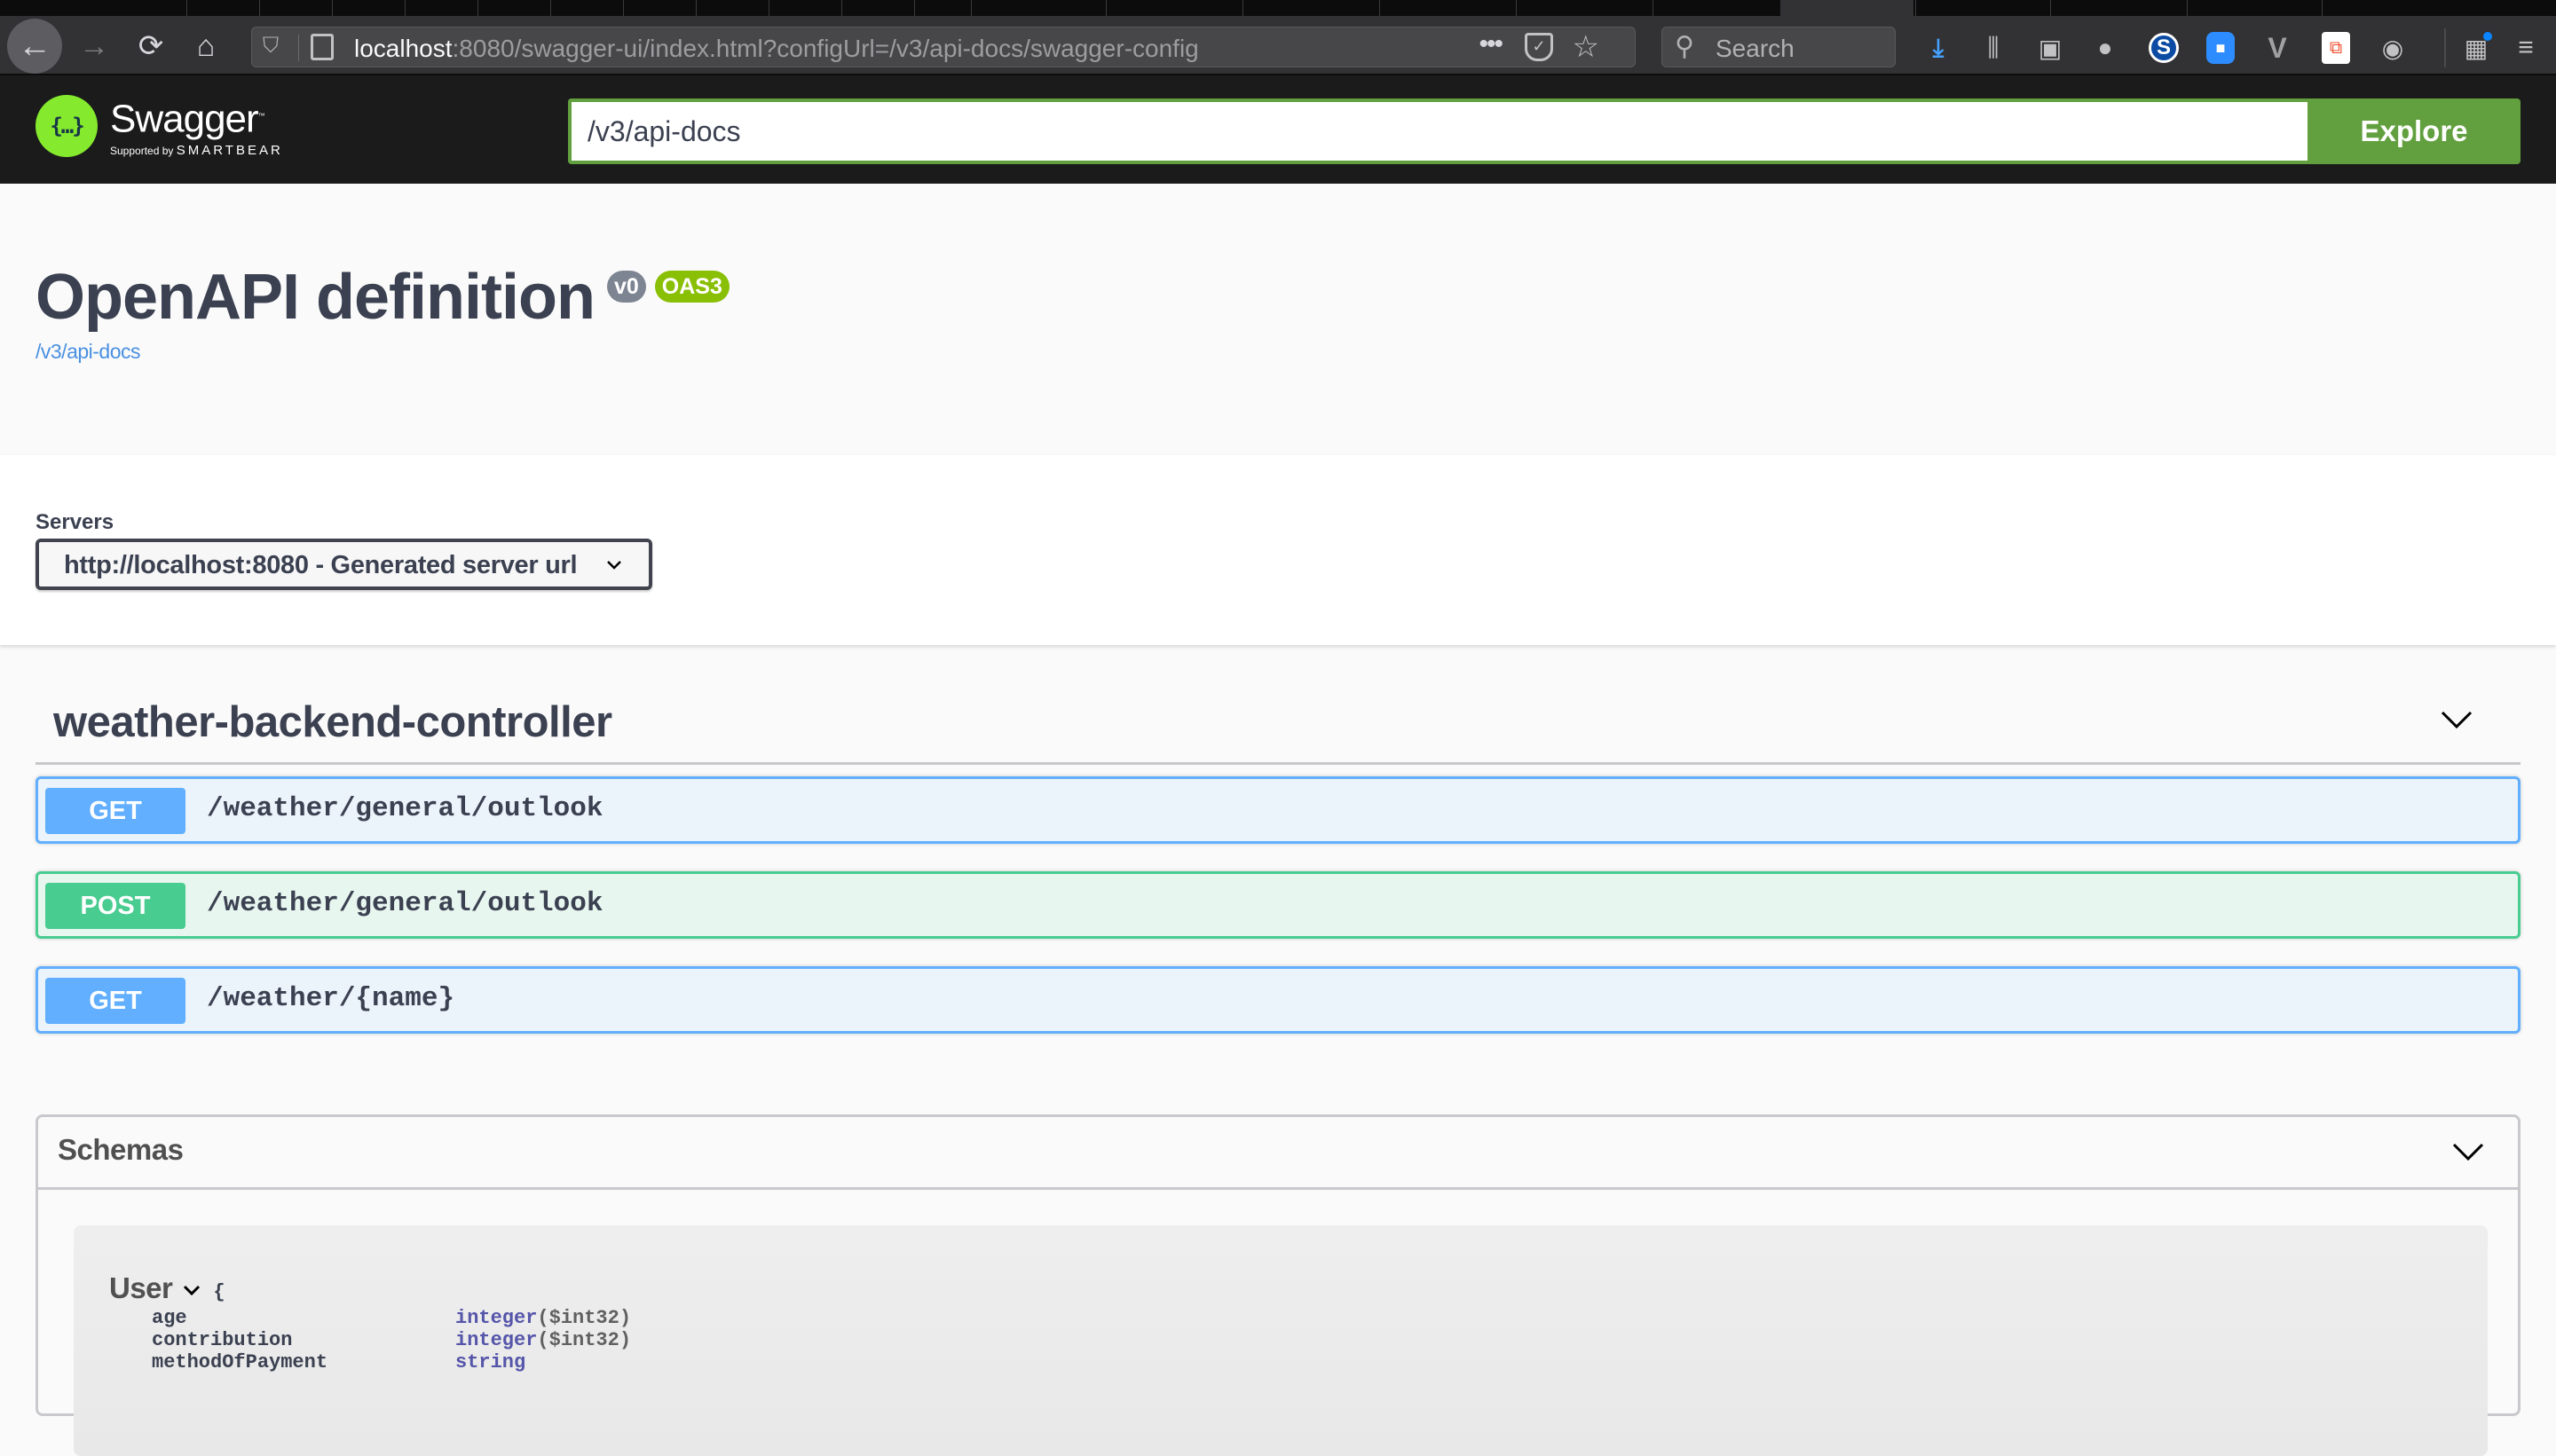 The width and height of the screenshot is (2556, 1456). What do you see at coordinates (405, 808) in the screenshot?
I see `operation-path: /weather/general/outlook` at bounding box center [405, 808].